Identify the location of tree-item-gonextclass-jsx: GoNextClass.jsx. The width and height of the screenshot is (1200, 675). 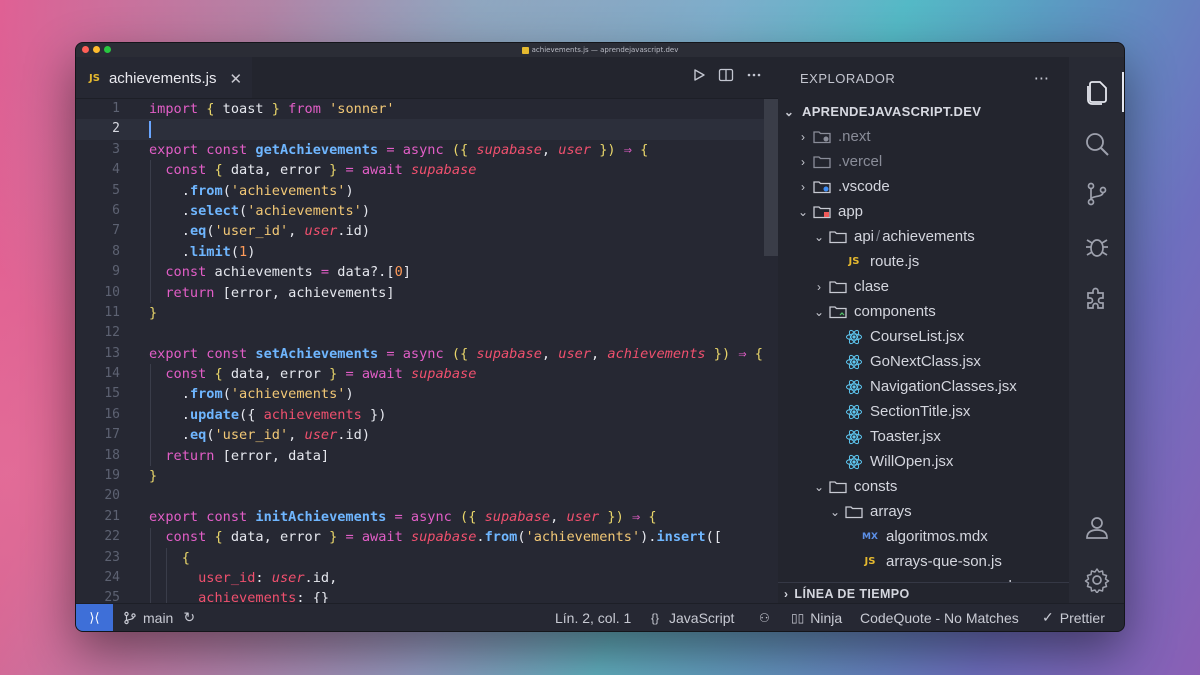
(924, 361).